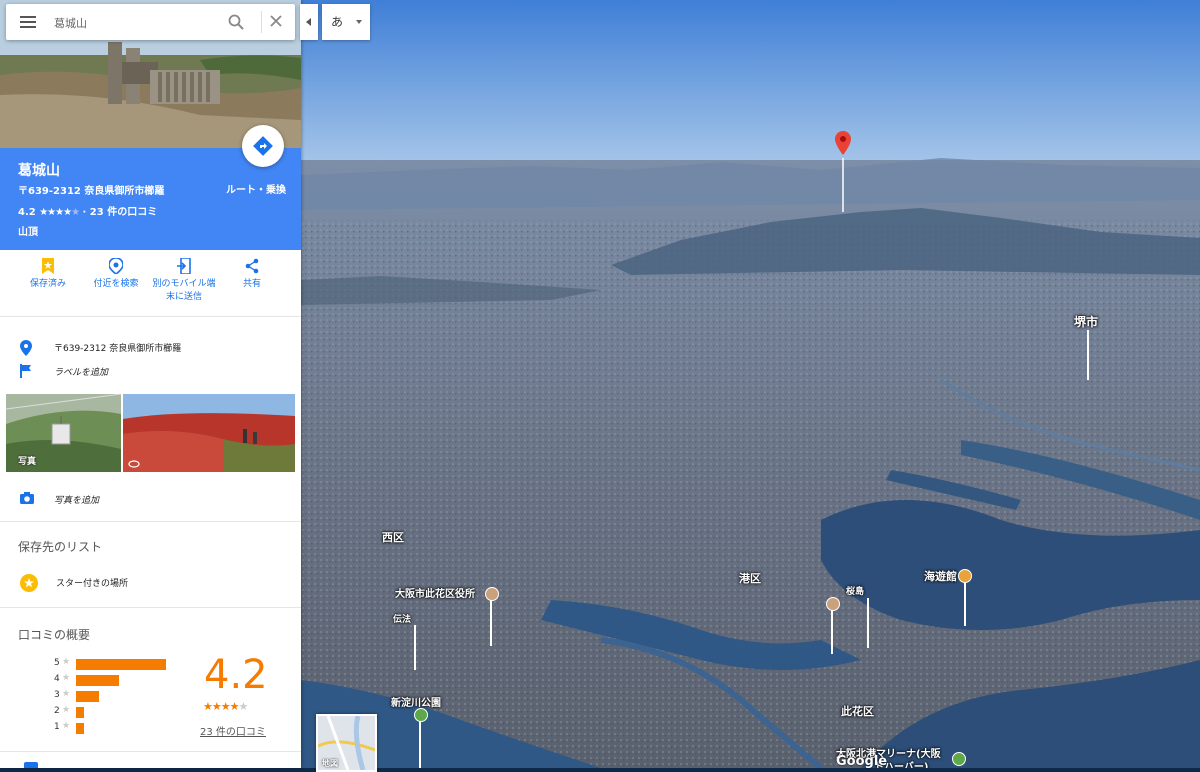  What do you see at coordinates (25, 371) in the screenshot?
I see `flag-icon` at bounding box center [25, 371].